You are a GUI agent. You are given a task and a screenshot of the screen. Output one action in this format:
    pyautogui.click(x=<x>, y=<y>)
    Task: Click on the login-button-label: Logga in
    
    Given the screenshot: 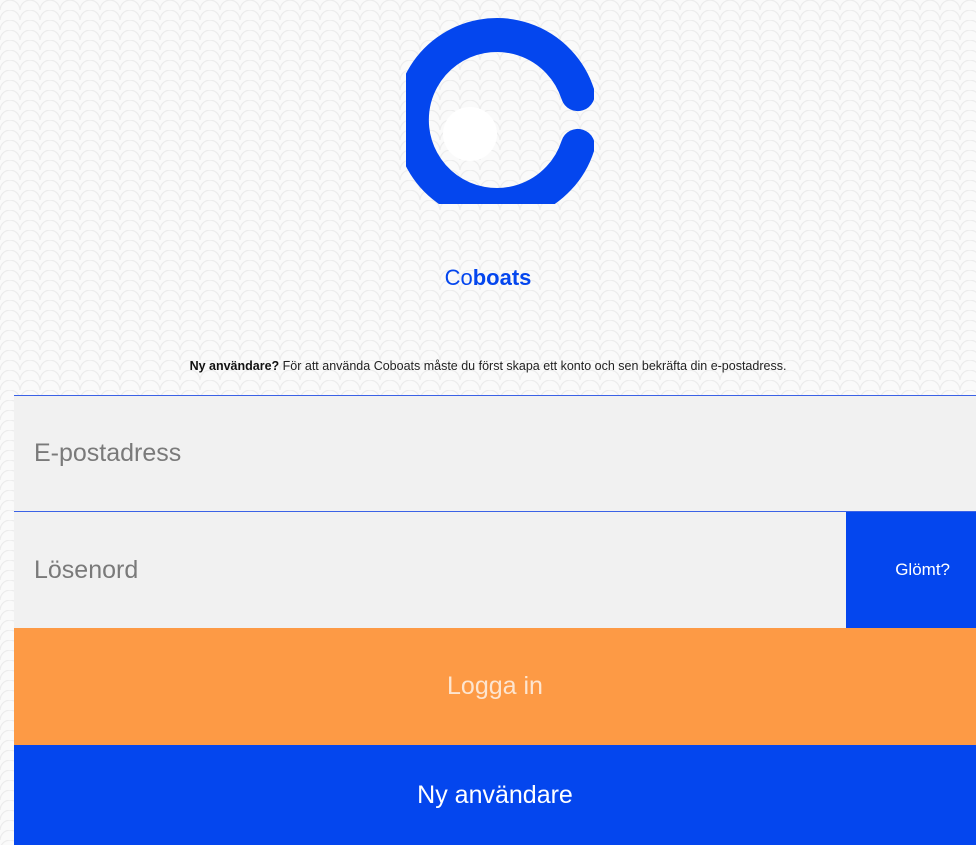 What is the action you would take?
    pyautogui.click(x=495, y=686)
    